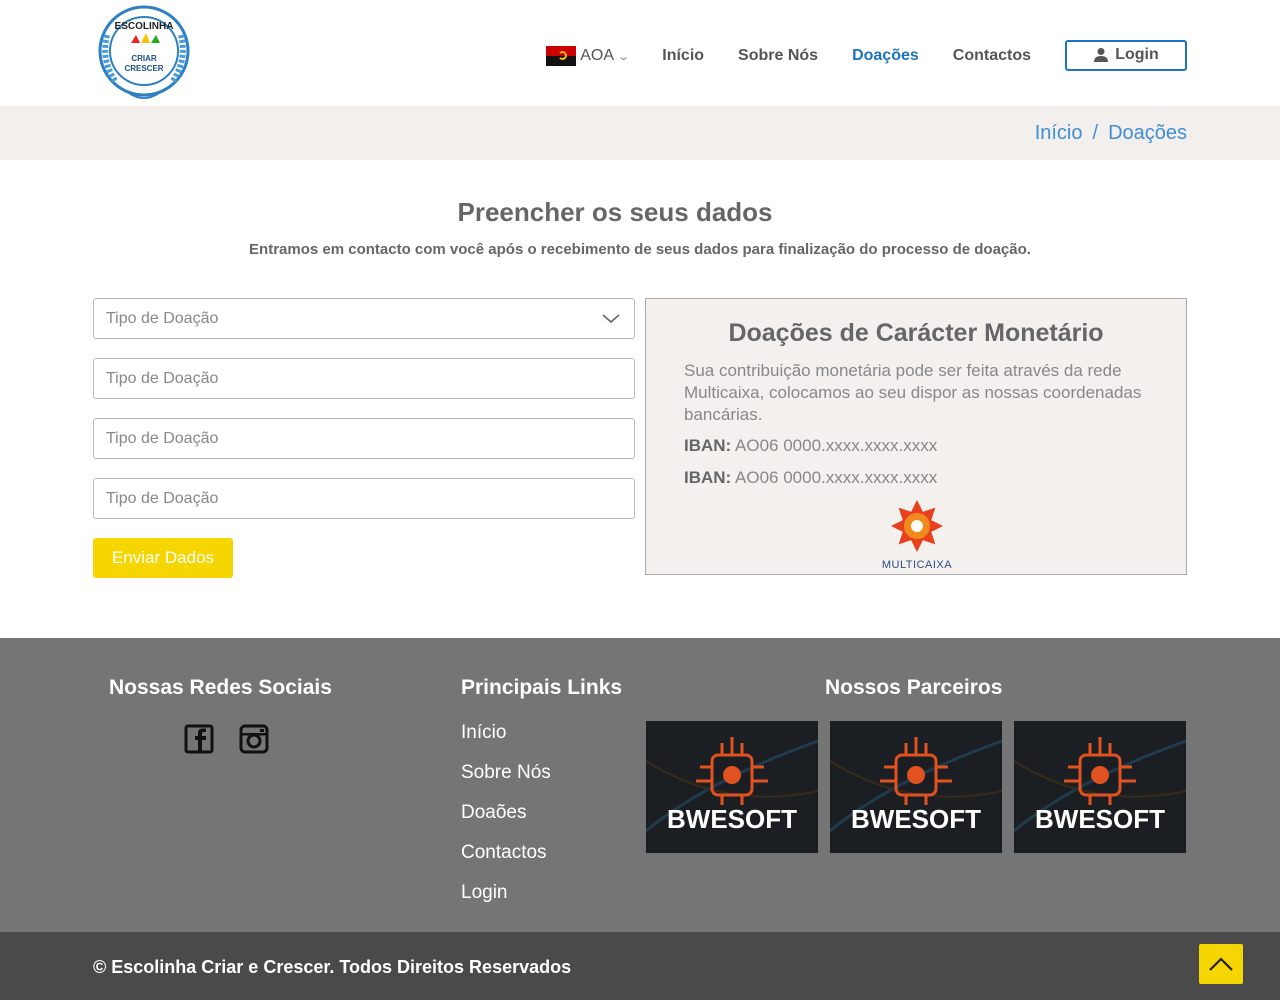 The width and height of the screenshot is (1280, 1000). Describe the element at coordinates (220, 687) in the screenshot. I see `social-title: Nossas Redes Sociais` at that location.